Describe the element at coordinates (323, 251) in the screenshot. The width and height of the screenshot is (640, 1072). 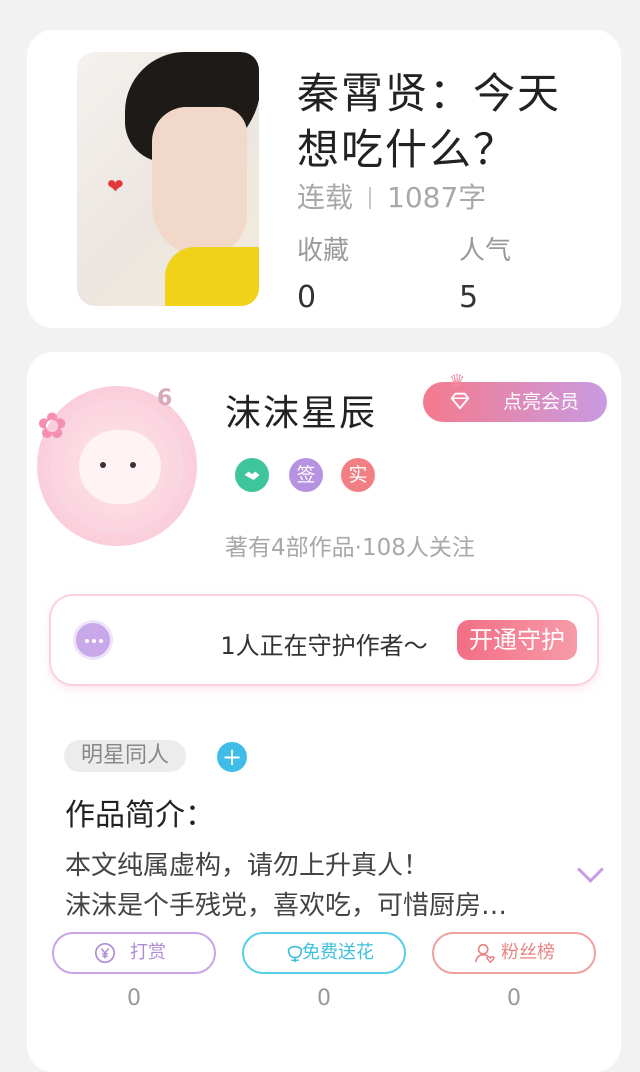
I see `favorites-label: 收藏` at that location.